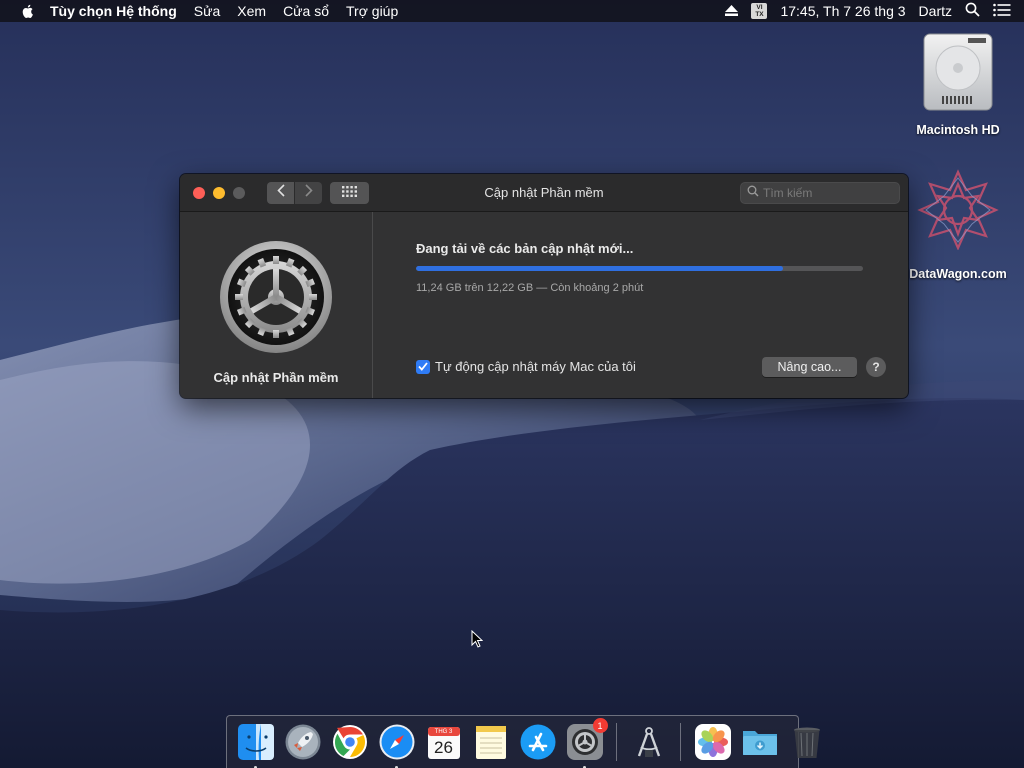 This screenshot has width=1024, height=768. Describe the element at coordinates (372, 11) in the screenshot. I see `menu-help: Trợ giúp` at that location.